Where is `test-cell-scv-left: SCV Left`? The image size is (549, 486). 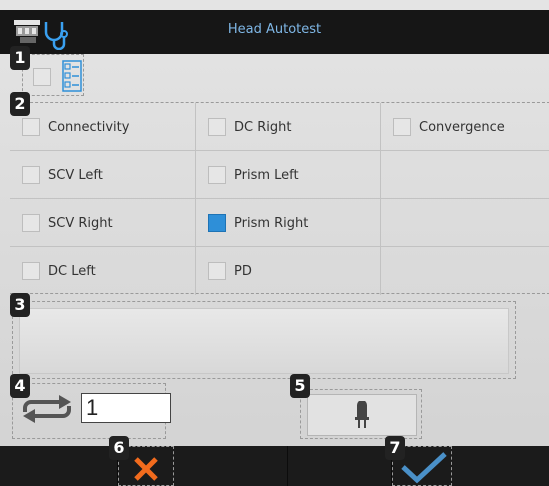
test-cell-scv-left: SCV Left is located at coordinates (103, 175).